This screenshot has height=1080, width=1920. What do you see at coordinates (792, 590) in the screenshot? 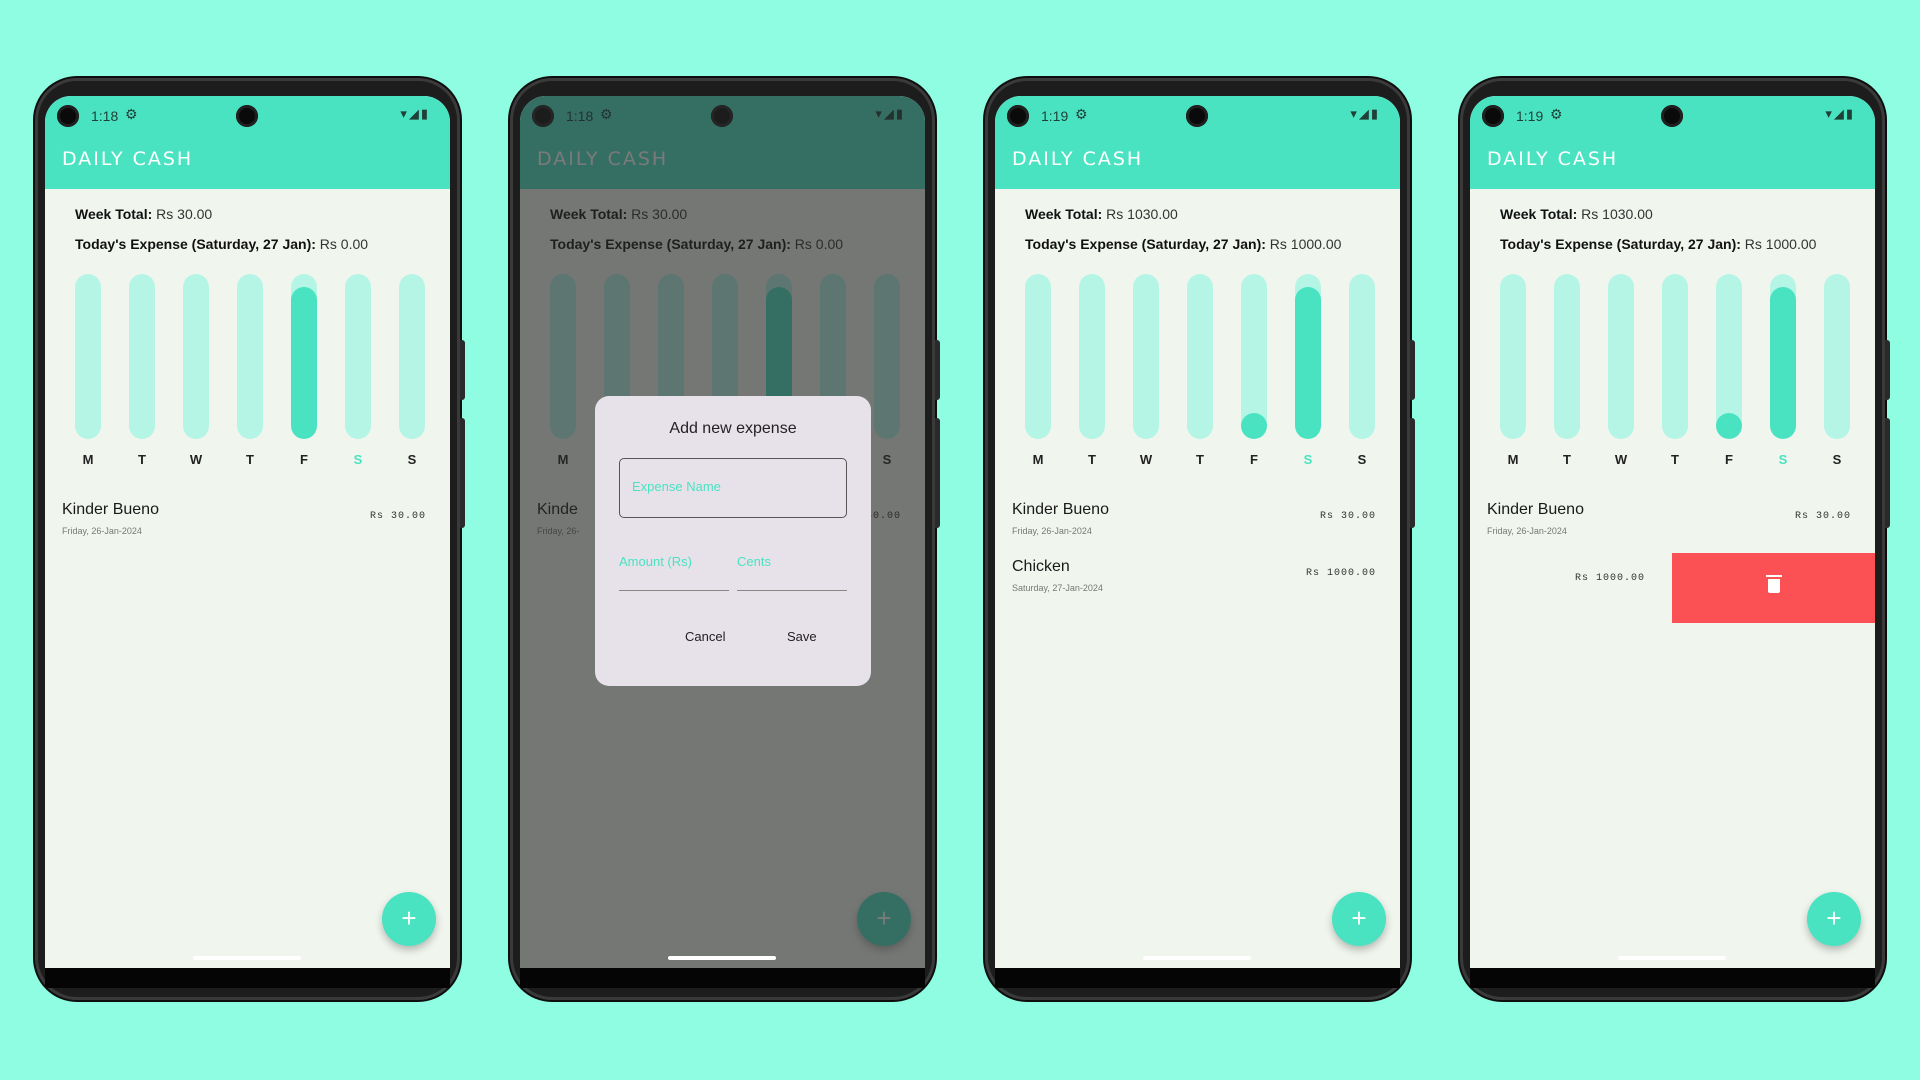
I see `cents-underline` at bounding box center [792, 590].